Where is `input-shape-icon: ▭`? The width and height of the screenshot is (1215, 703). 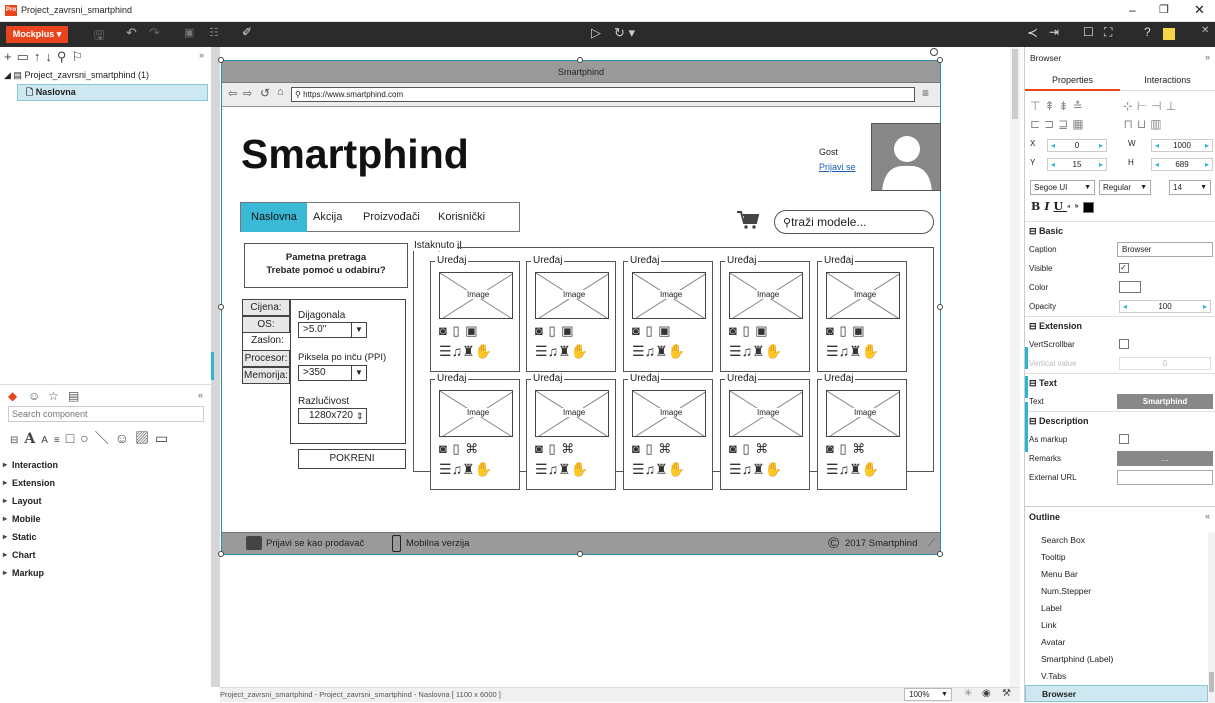
input-shape-icon: ▭ is located at coordinates (164, 438).